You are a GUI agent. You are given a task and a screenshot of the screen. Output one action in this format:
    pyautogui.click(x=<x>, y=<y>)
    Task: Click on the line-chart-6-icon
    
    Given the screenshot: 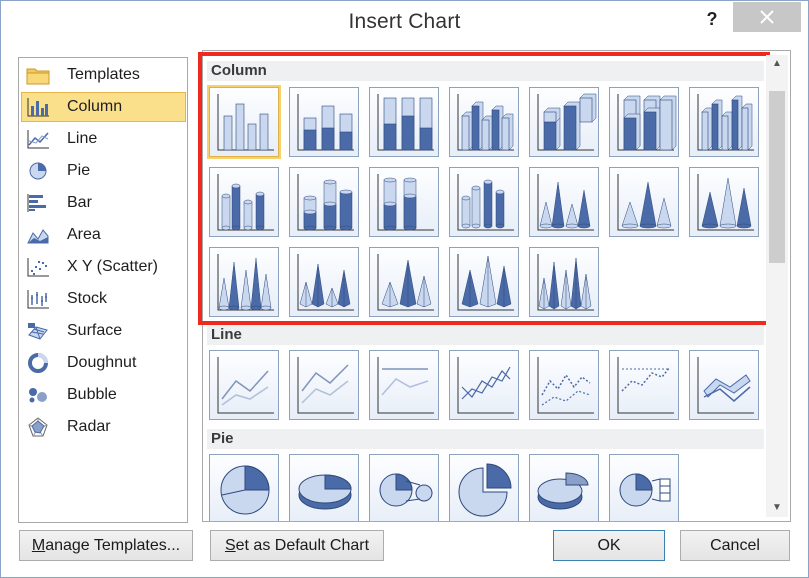 What is the action you would take?
    pyautogui.click(x=645, y=385)
    